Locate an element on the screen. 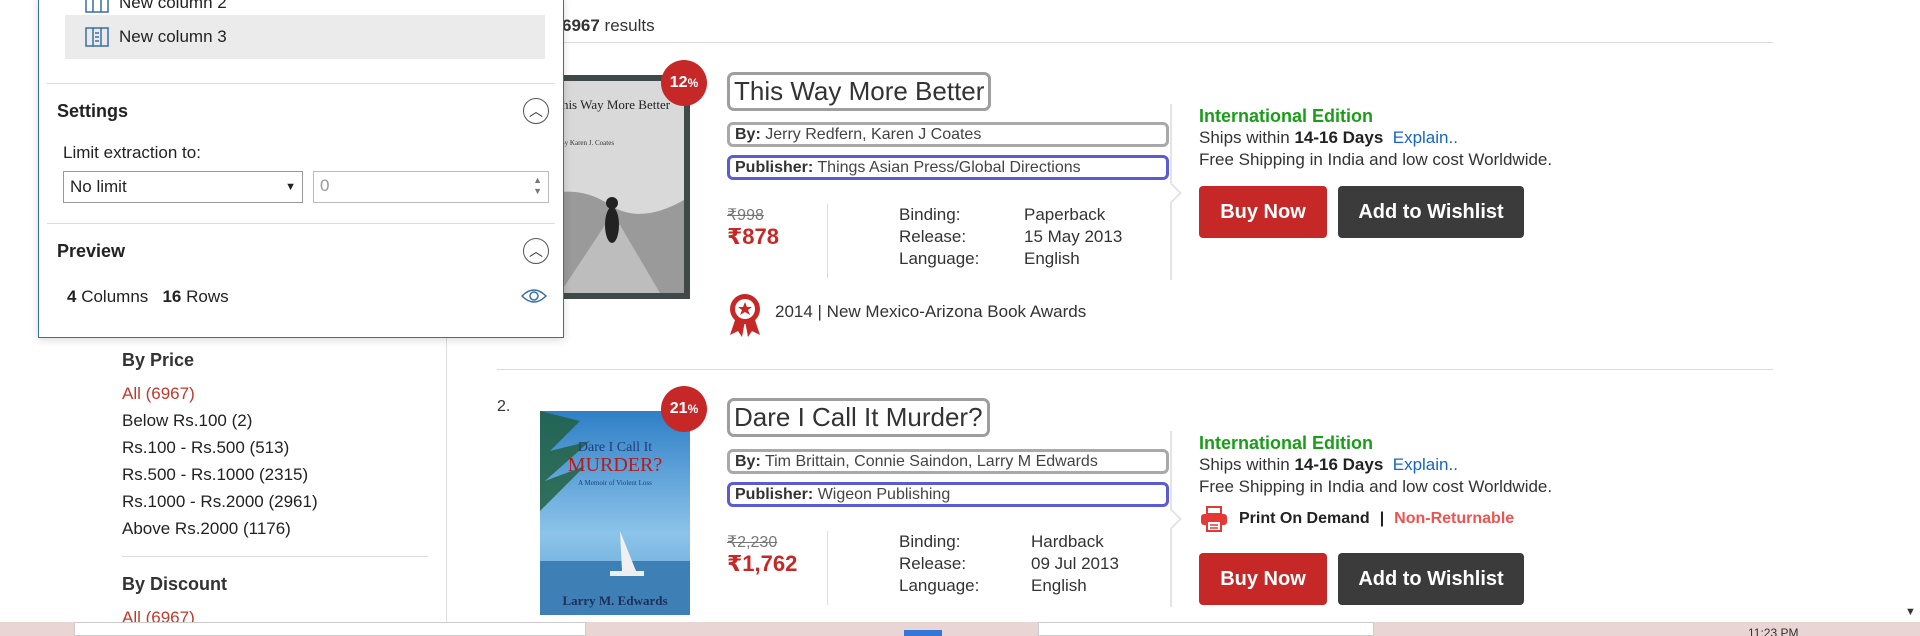  price-filter-1000-2000: Rs.1000 - Rs.2000 (2961) is located at coordinates (275, 501).